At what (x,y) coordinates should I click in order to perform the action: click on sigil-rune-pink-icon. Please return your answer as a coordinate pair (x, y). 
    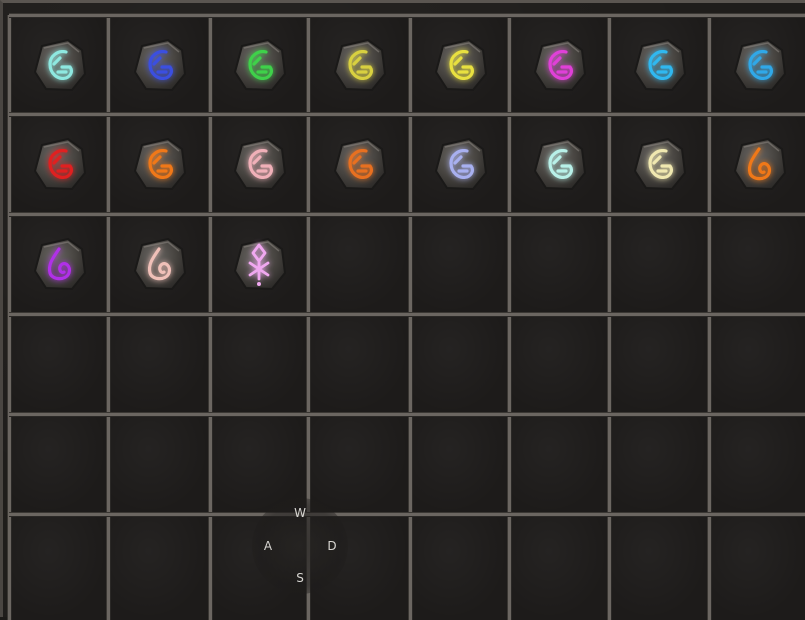
    Looking at the image, I should click on (259, 264).